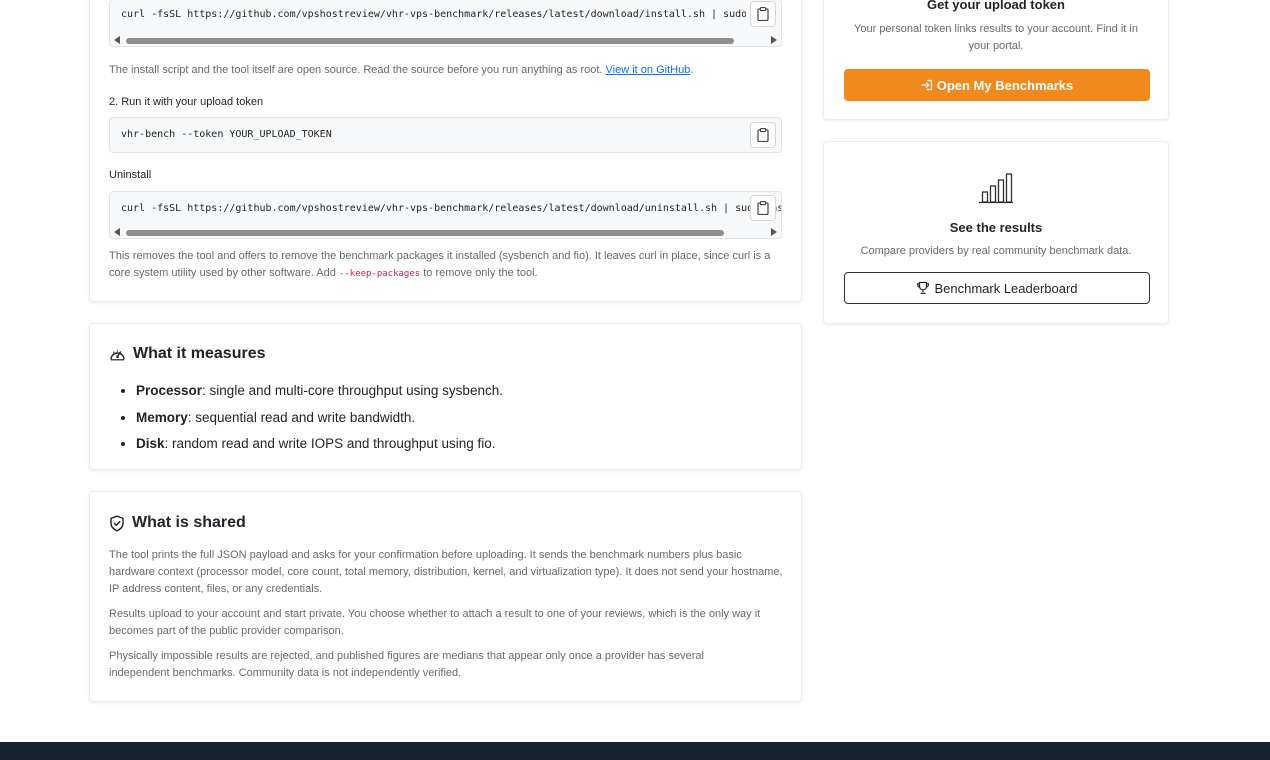 The height and width of the screenshot is (760, 1270). I want to click on uninstall-label: Uninstall, so click(130, 175).